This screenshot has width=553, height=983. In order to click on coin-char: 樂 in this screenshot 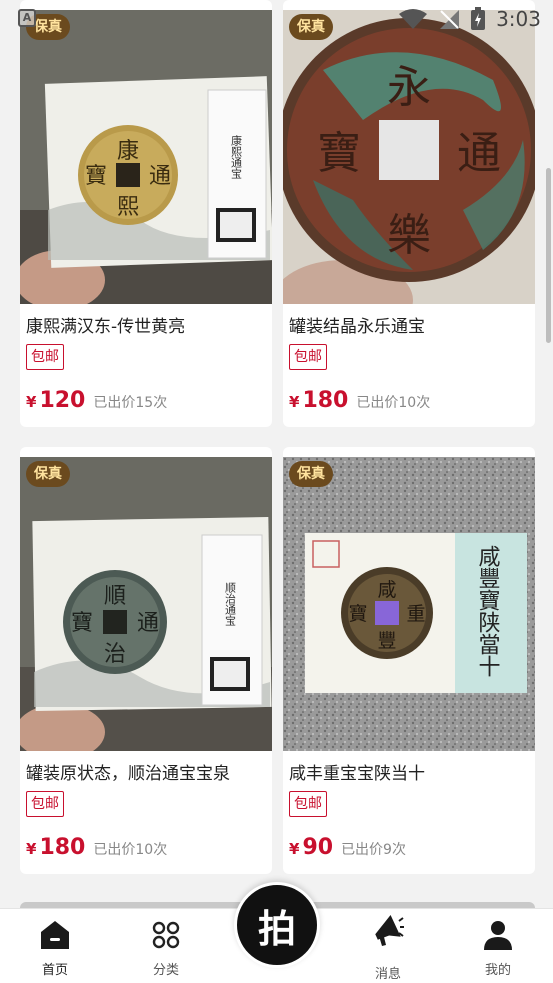, I will do `click(409, 235)`.